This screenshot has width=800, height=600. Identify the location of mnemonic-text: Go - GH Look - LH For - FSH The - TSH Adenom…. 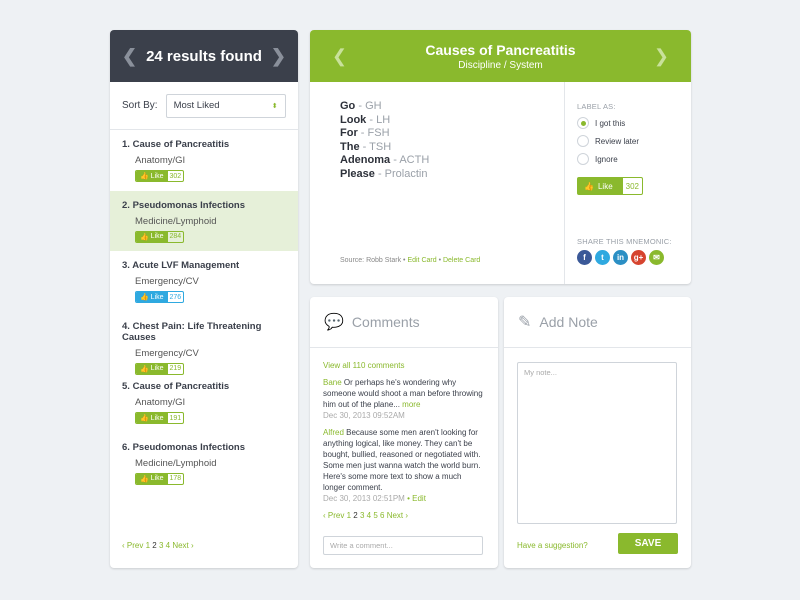
(384, 140).